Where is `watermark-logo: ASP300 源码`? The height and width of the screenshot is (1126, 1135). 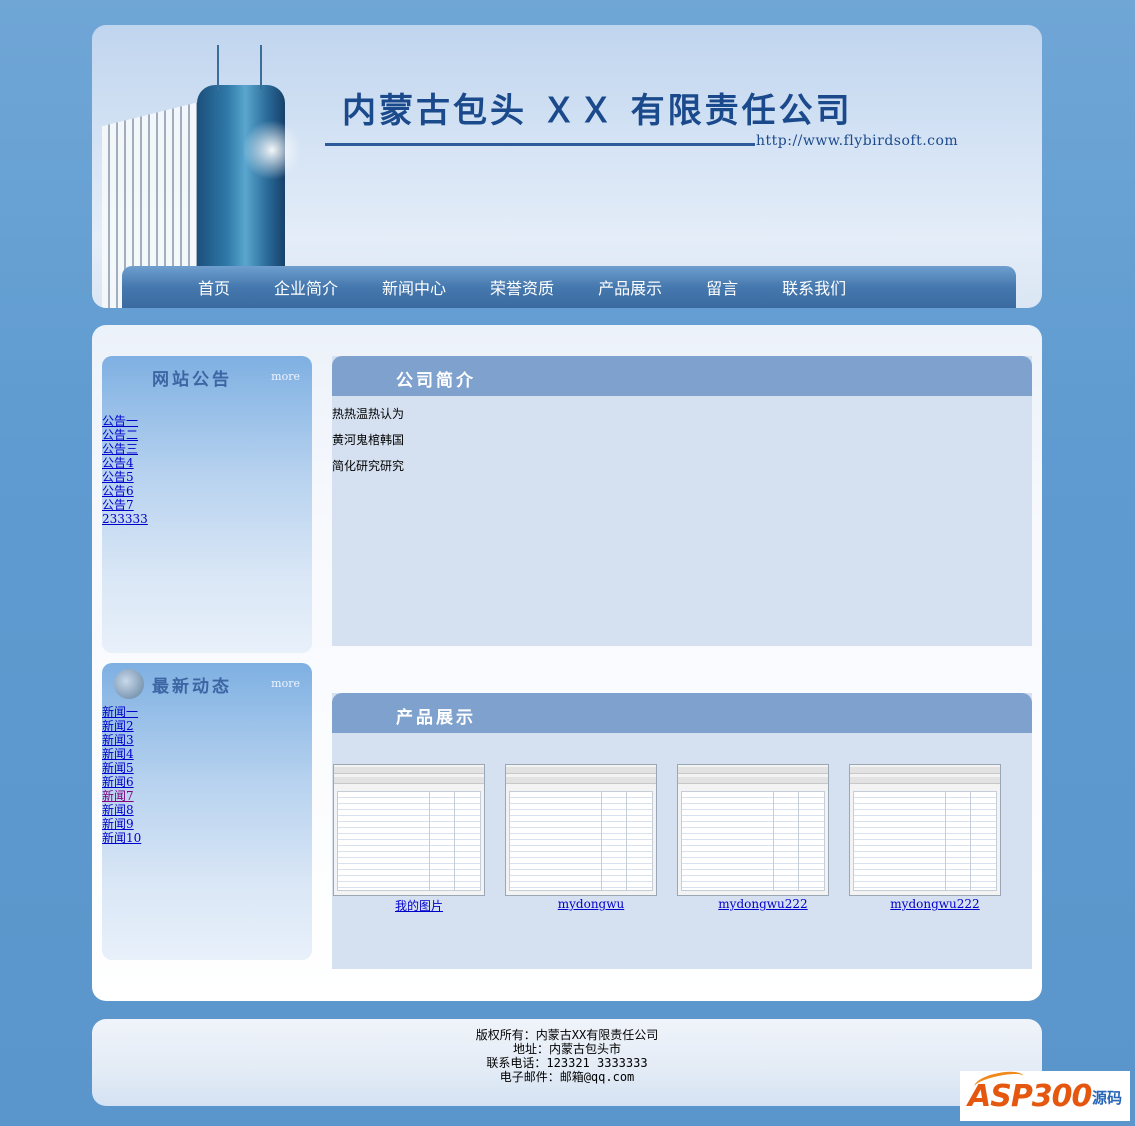 watermark-logo: ASP300 源码 is located at coordinates (1045, 1096).